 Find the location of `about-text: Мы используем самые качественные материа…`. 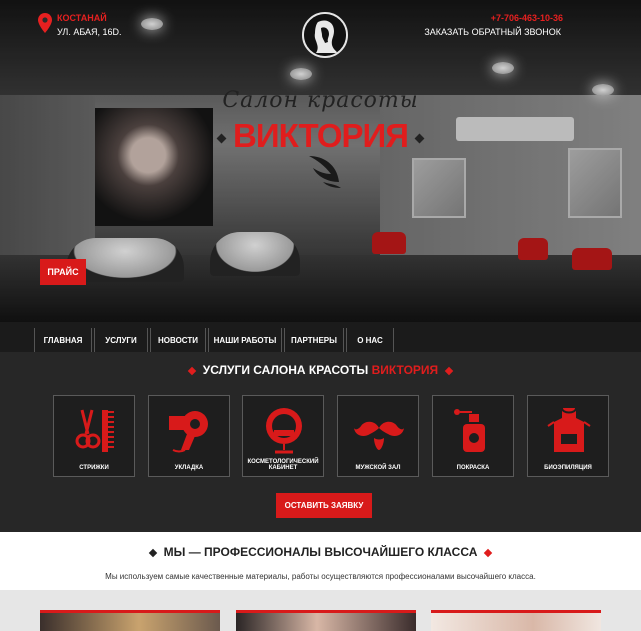

about-text: Мы используем самые качественные материа… is located at coordinates (320, 576).